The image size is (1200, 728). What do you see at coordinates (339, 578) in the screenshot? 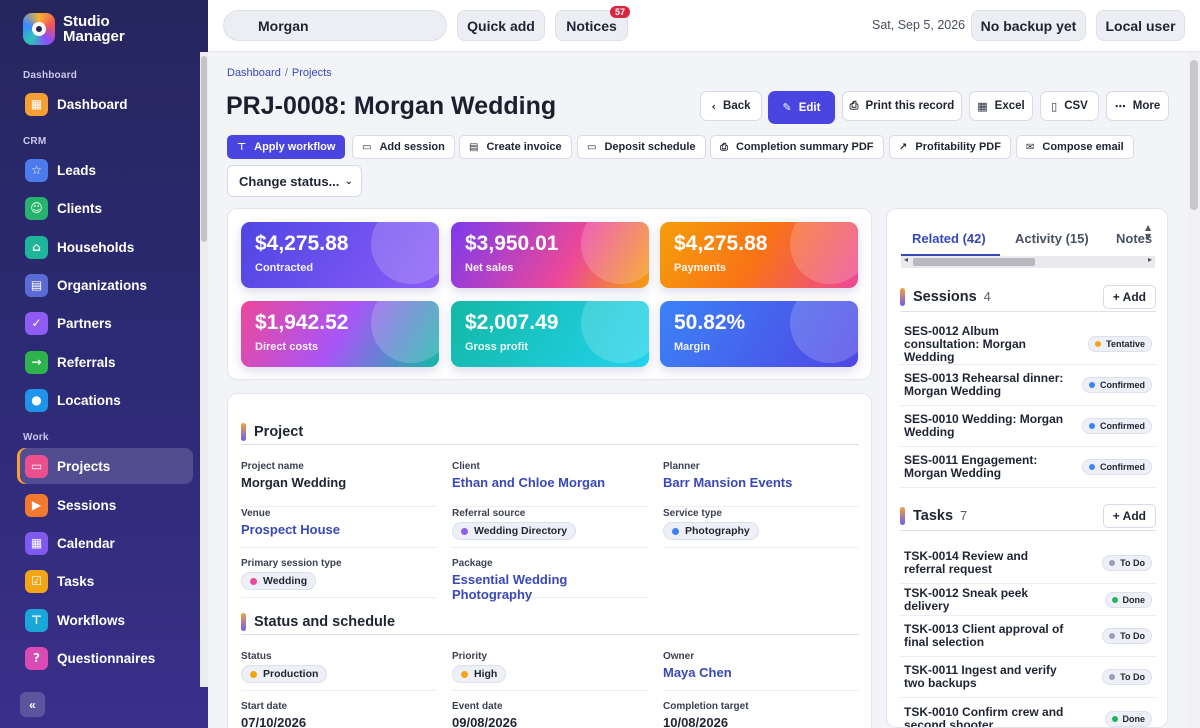
I see `field-primary-session-type: Primary session type Wedding` at bounding box center [339, 578].